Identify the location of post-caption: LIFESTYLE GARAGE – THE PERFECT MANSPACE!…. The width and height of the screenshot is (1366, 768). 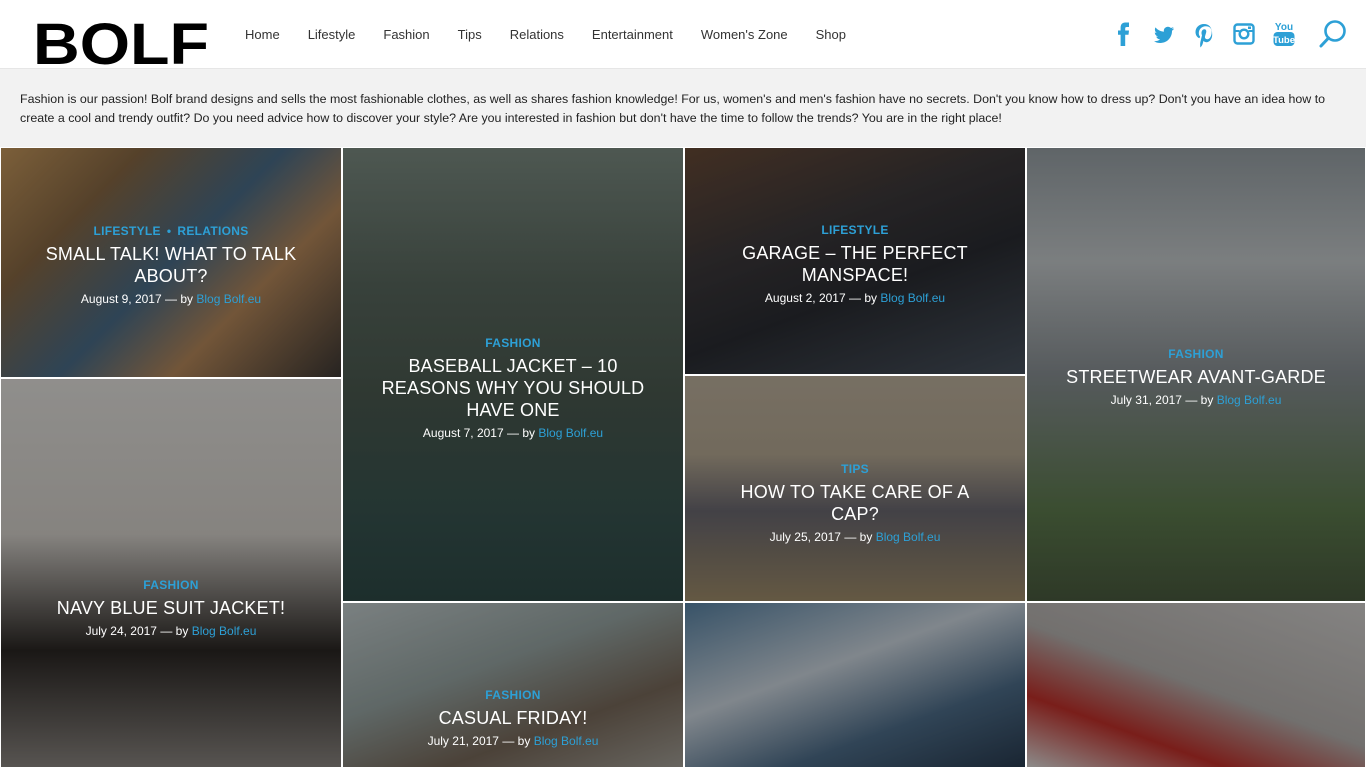
(855, 264).